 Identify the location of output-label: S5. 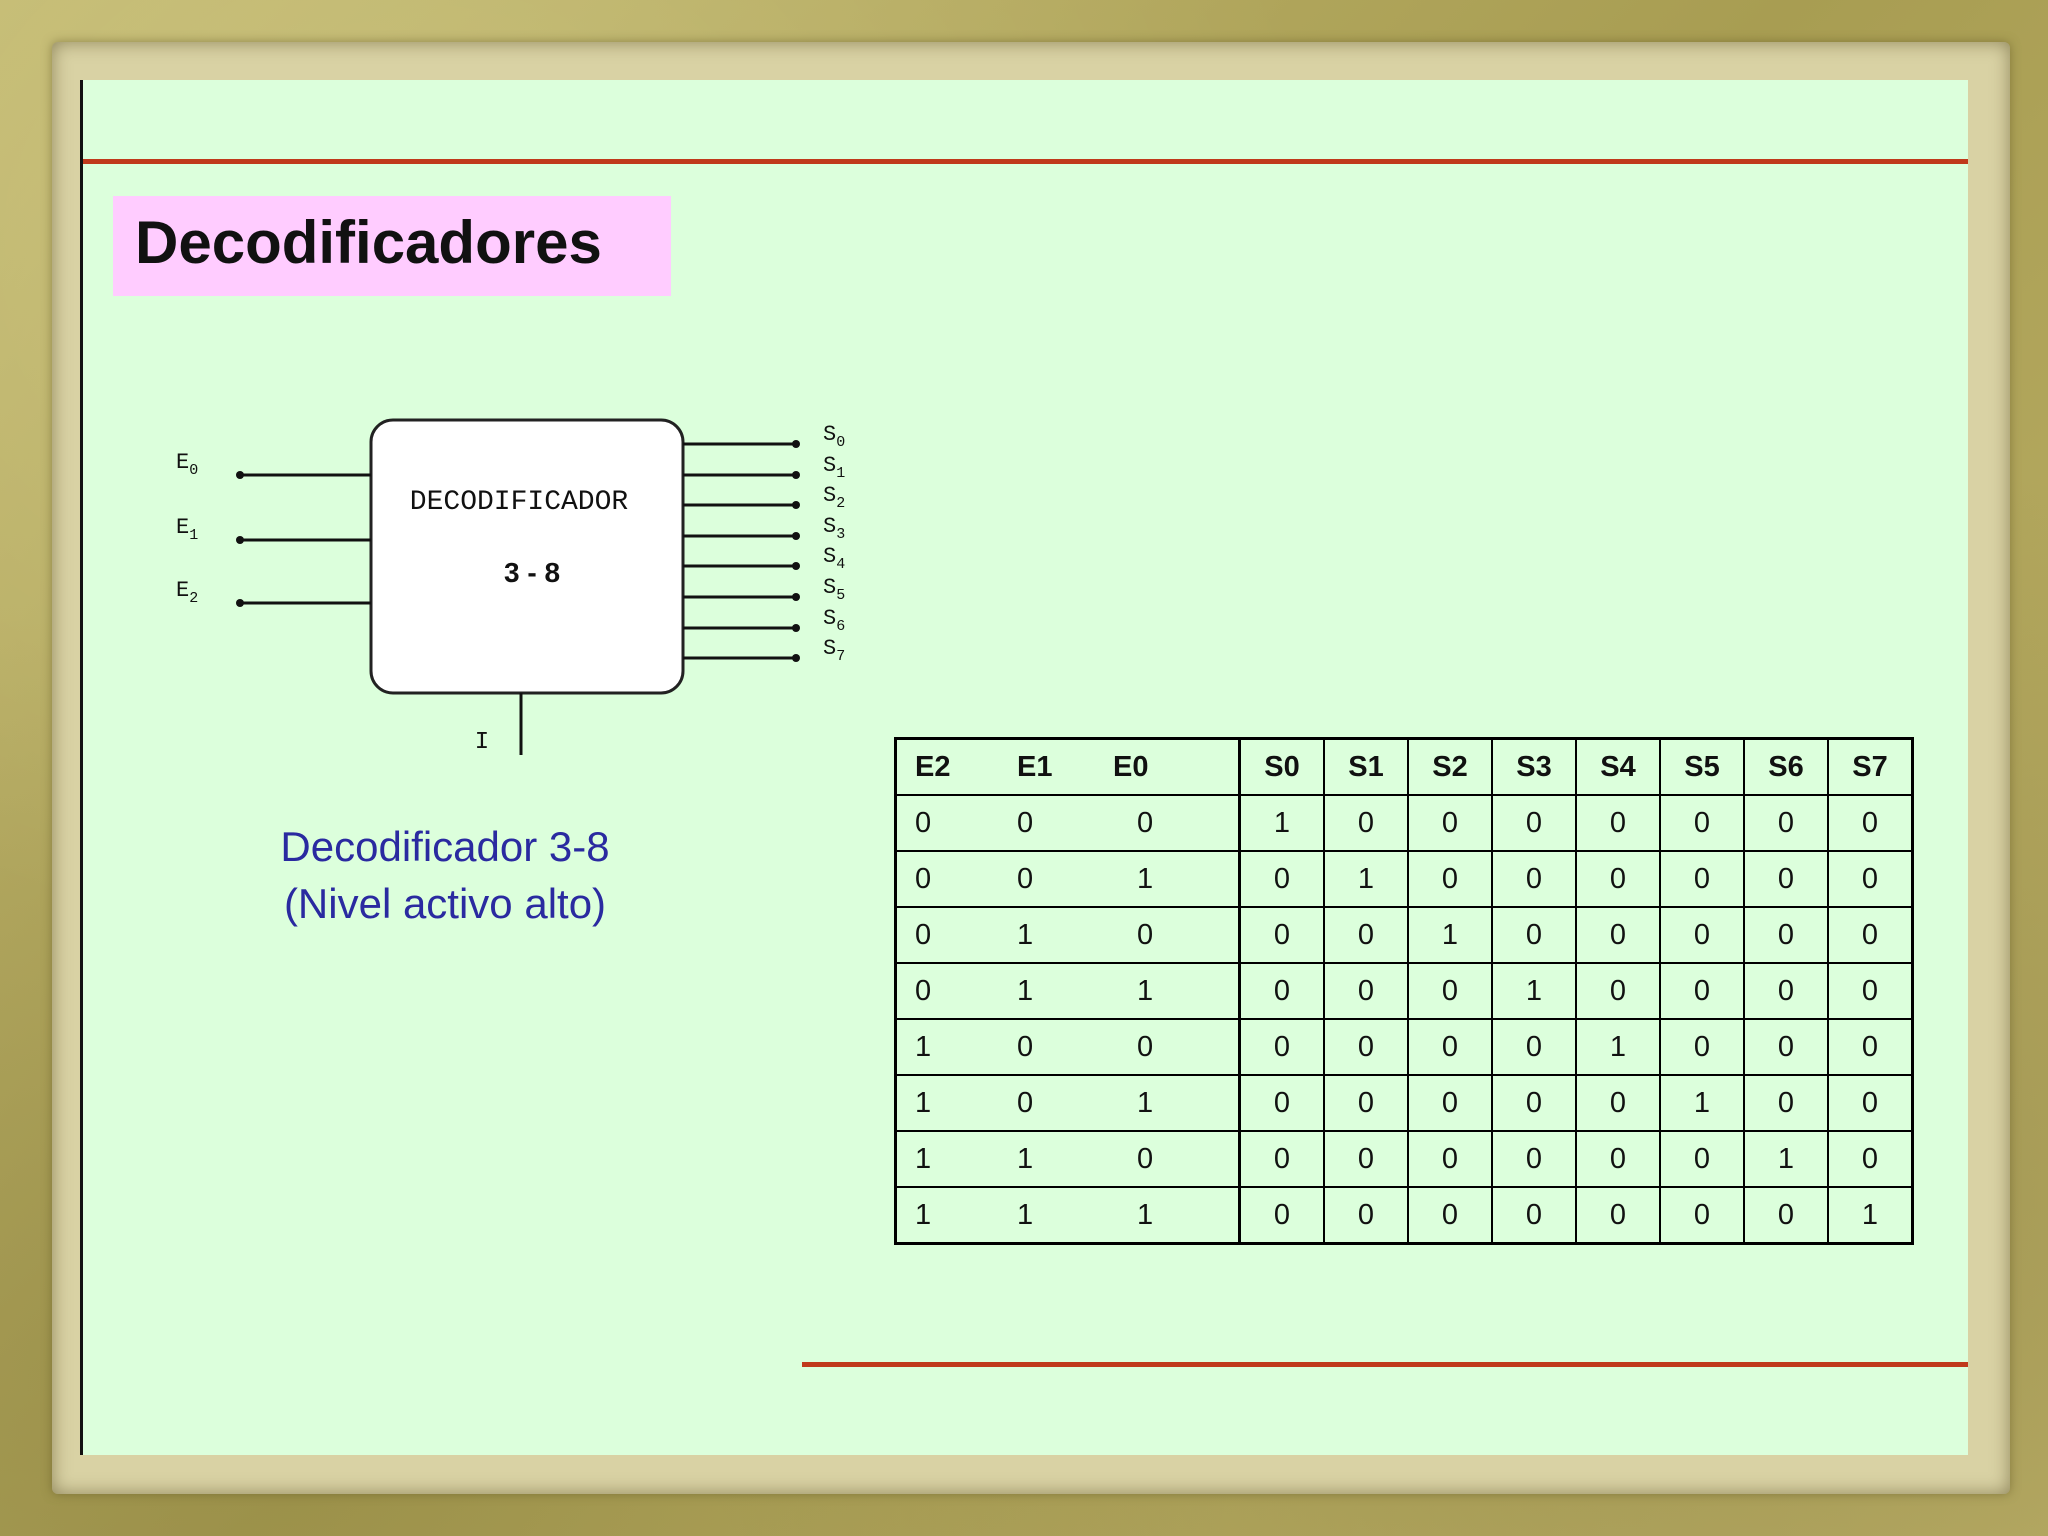
(834, 589).